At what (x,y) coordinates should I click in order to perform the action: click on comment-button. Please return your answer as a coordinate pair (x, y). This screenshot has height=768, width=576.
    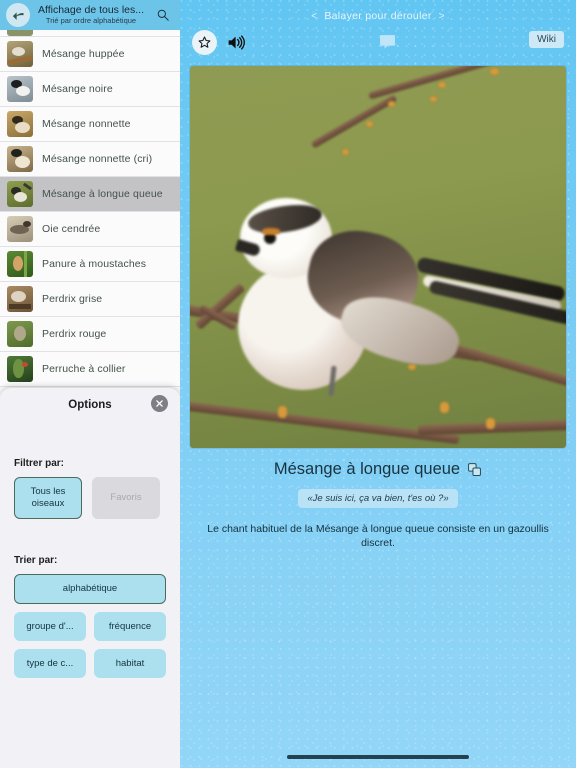
    Looking at the image, I should click on (387, 45).